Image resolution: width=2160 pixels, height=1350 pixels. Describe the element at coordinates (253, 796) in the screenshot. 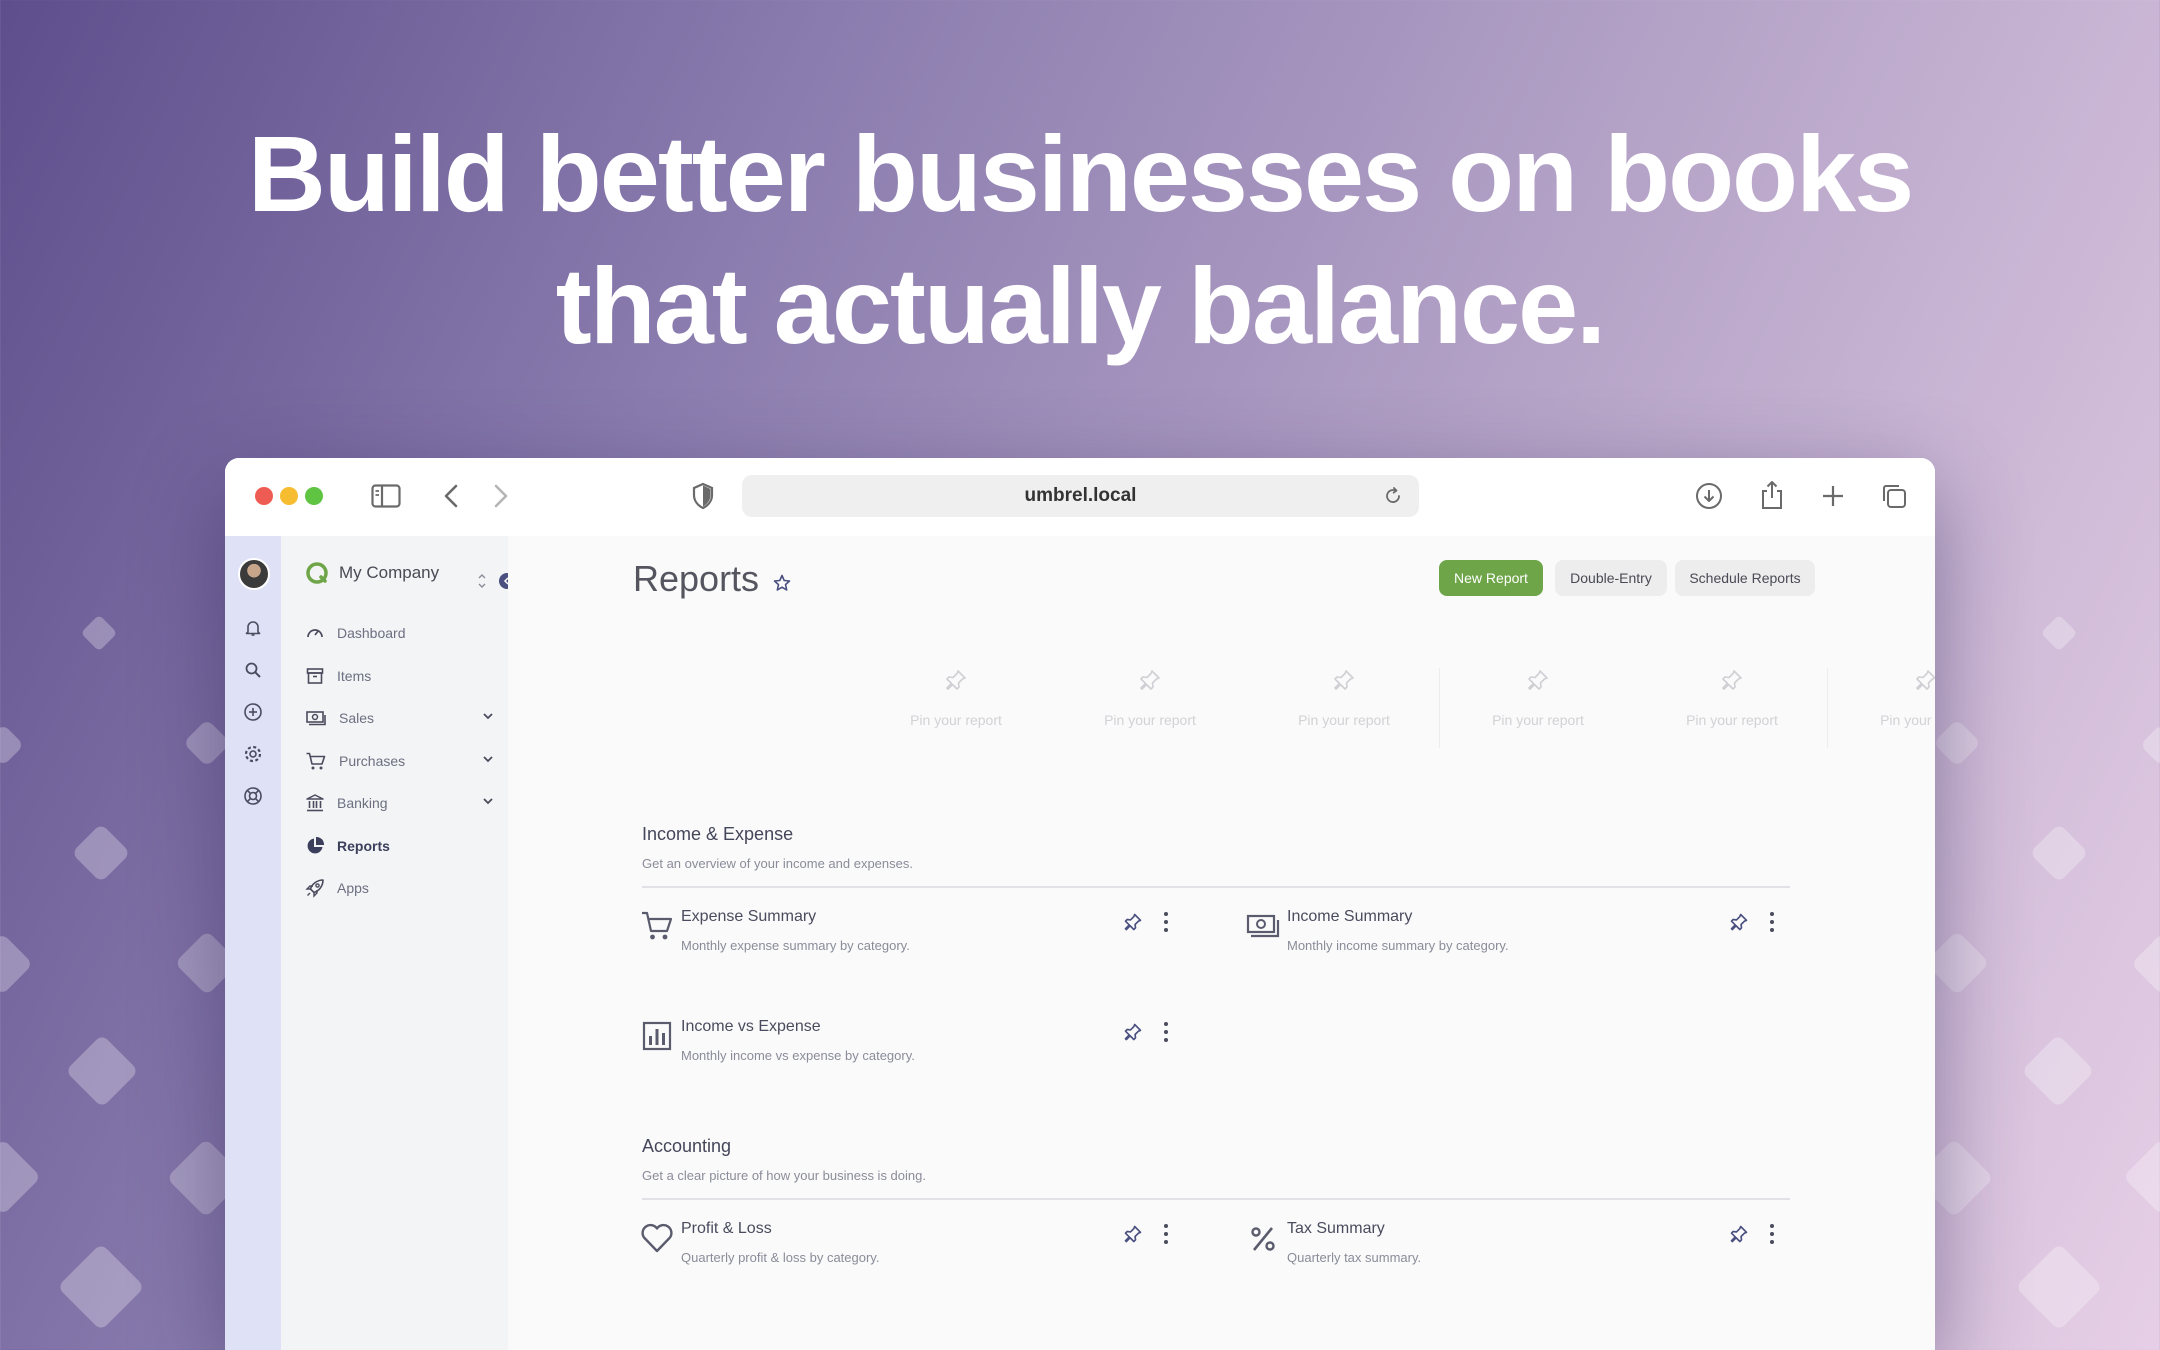

I see `support-icon` at that location.